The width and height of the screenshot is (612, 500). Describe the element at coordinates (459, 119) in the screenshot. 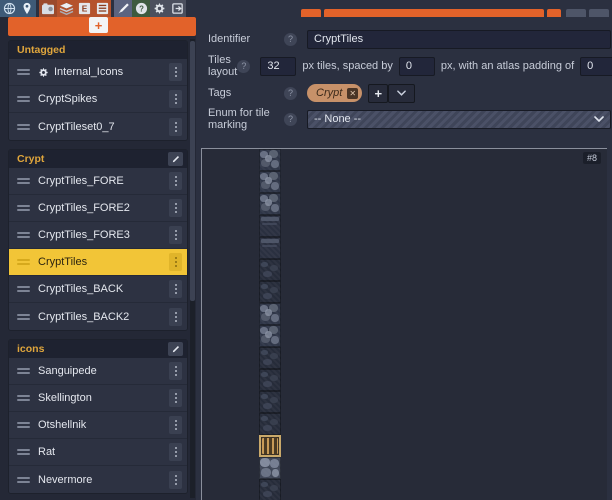

I see `enum-select: -- None --` at that location.